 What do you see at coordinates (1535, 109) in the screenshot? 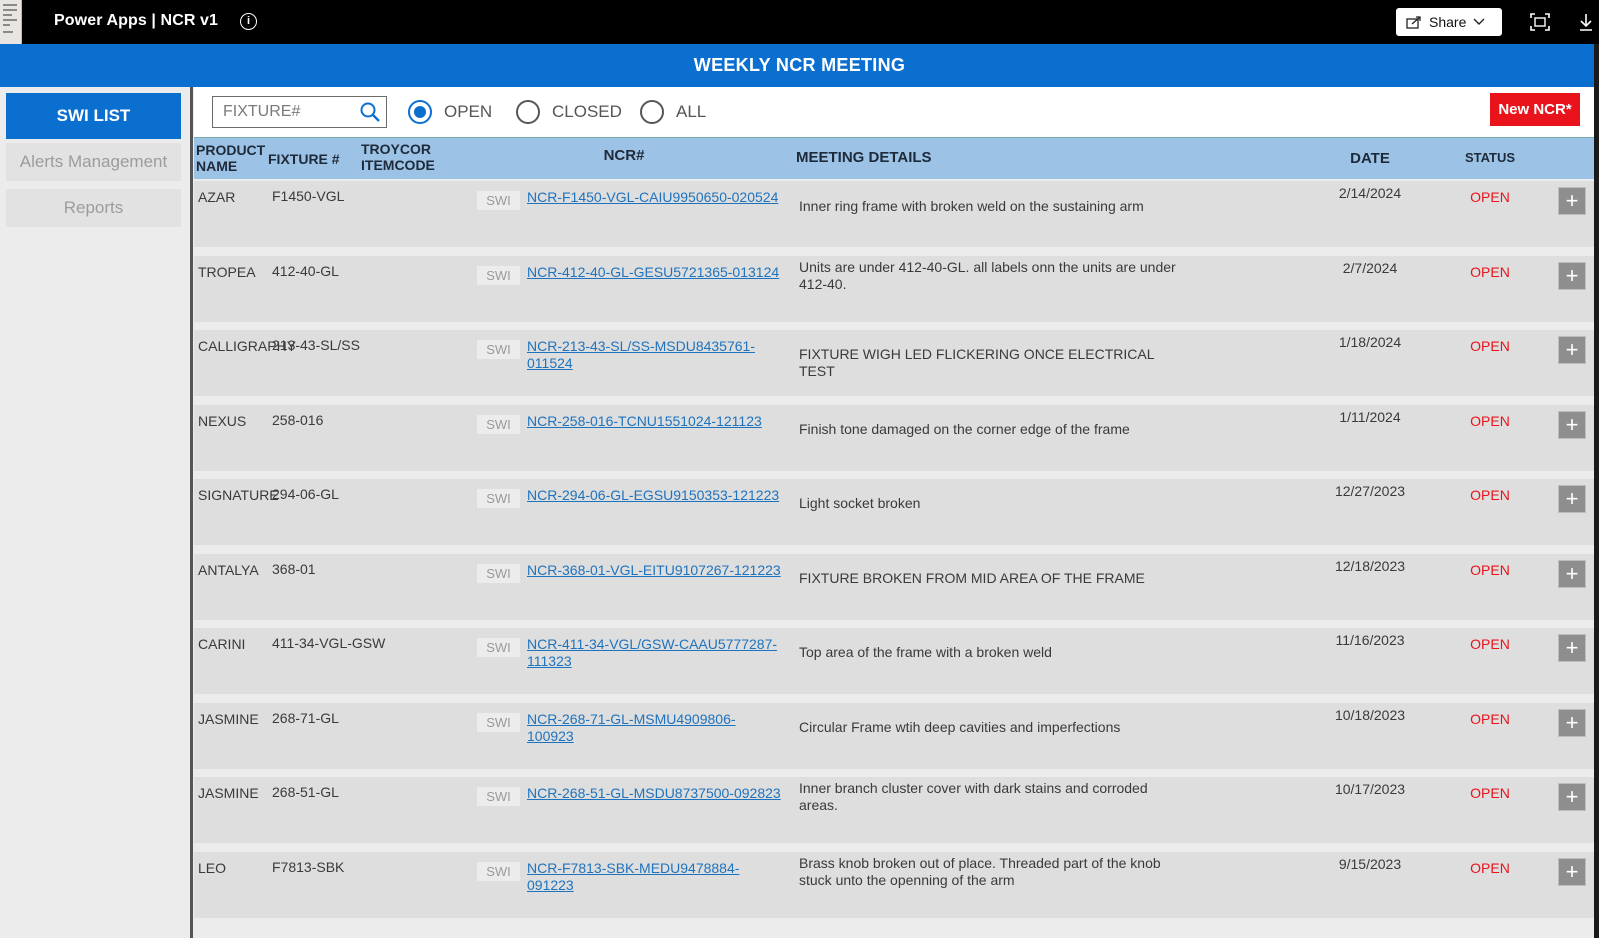
I see `new-ncr-button: New NCR*` at bounding box center [1535, 109].